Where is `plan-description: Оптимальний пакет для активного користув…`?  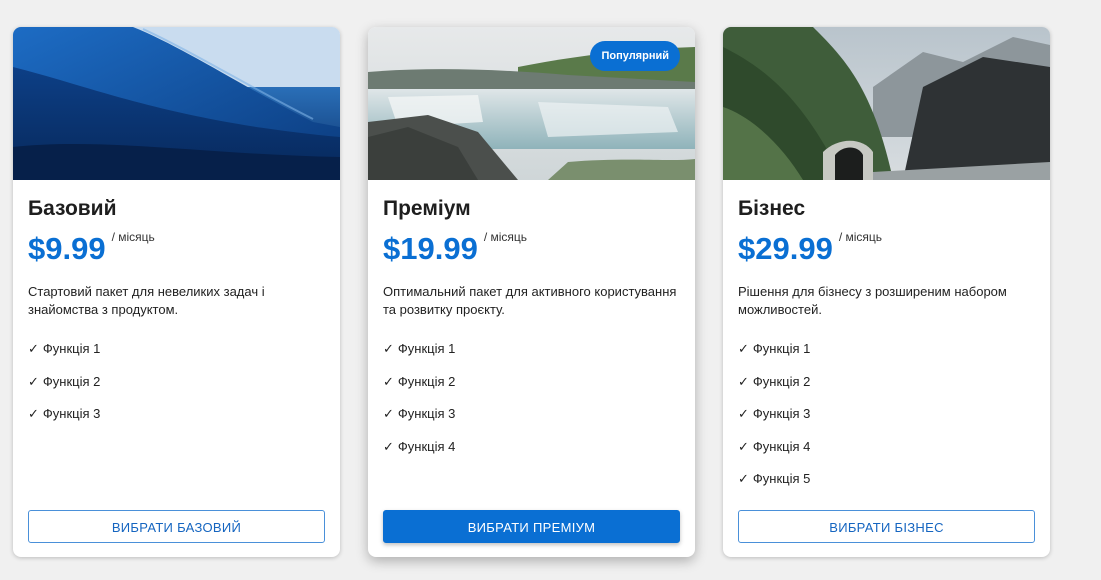
plan-description: Оптимальний пакет для активного користув… is located at coordinates (530, 300).